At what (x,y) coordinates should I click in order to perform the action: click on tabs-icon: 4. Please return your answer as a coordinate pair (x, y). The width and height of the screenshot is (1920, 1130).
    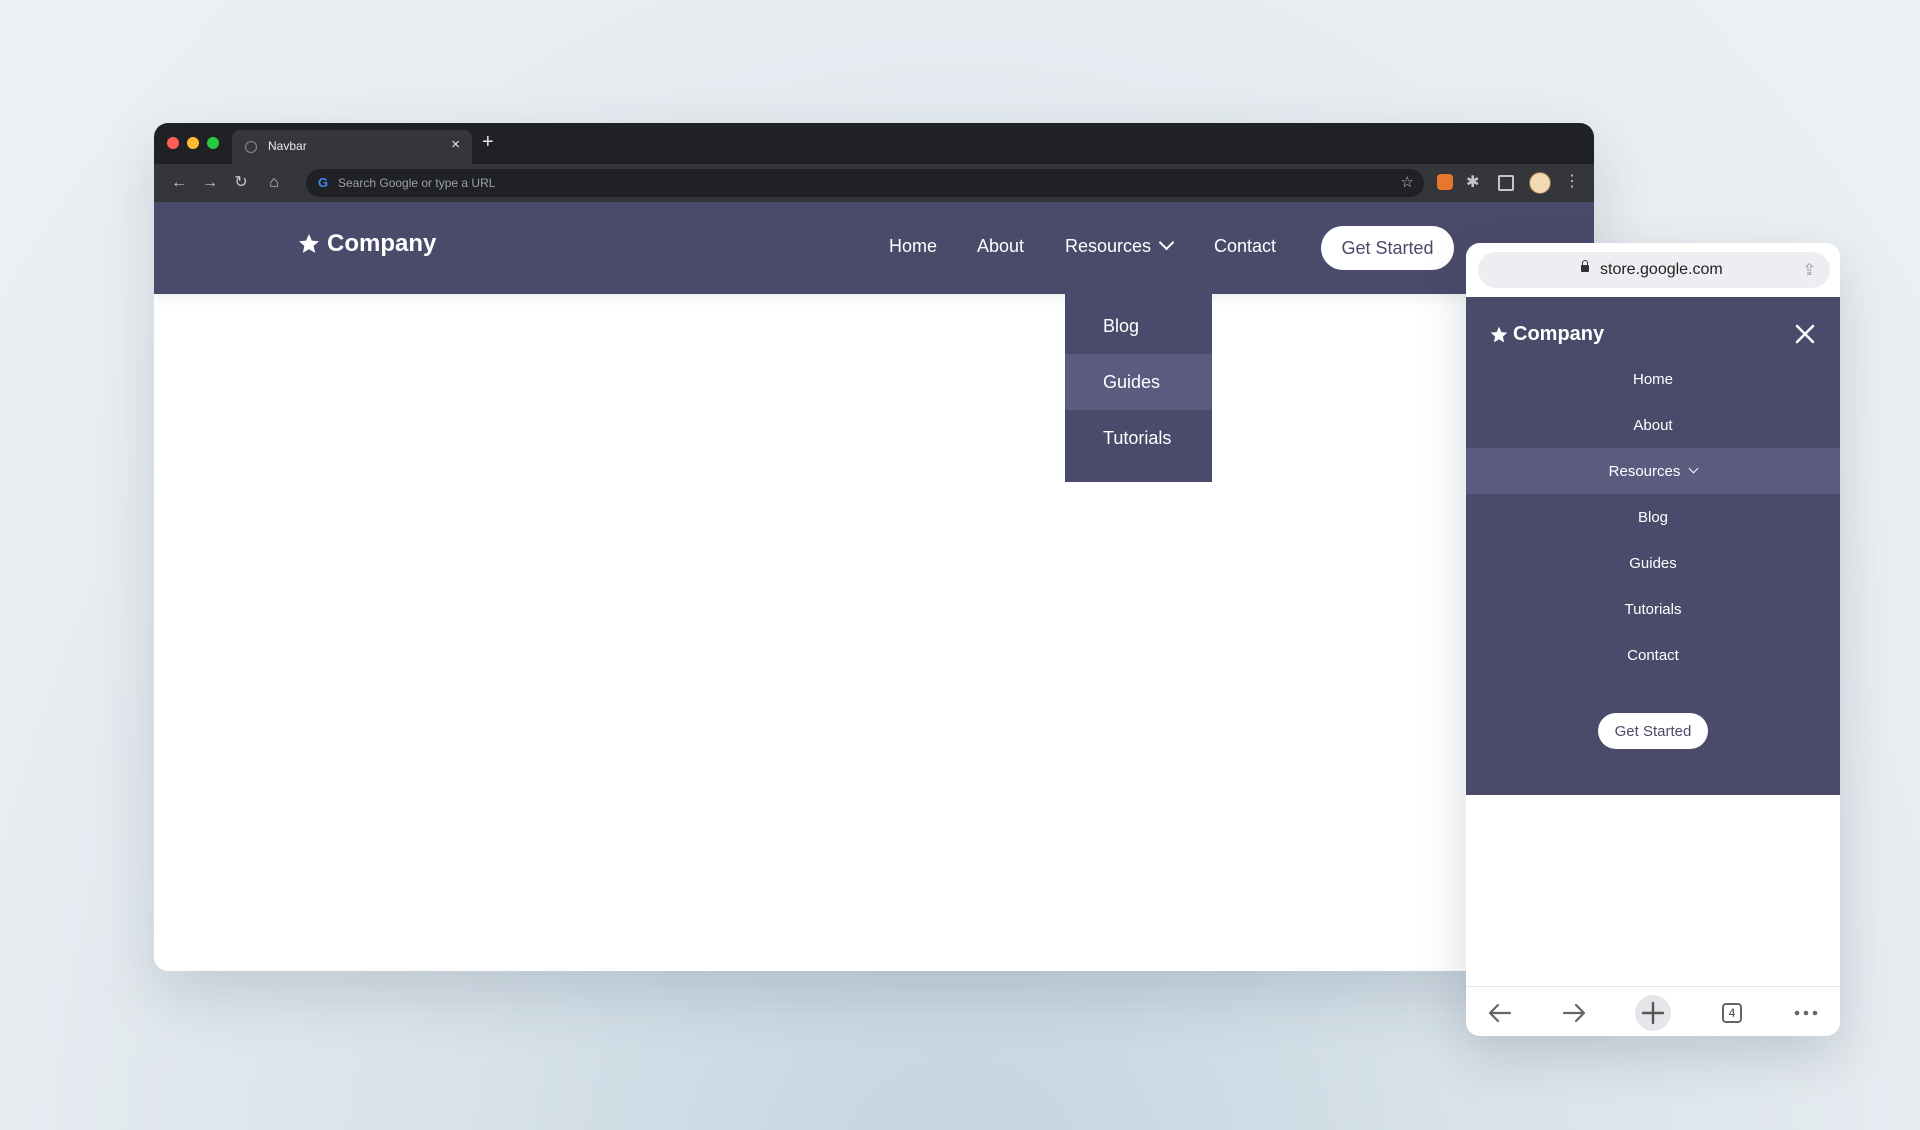
    Looking at the image, I should click on (1732, 1013).